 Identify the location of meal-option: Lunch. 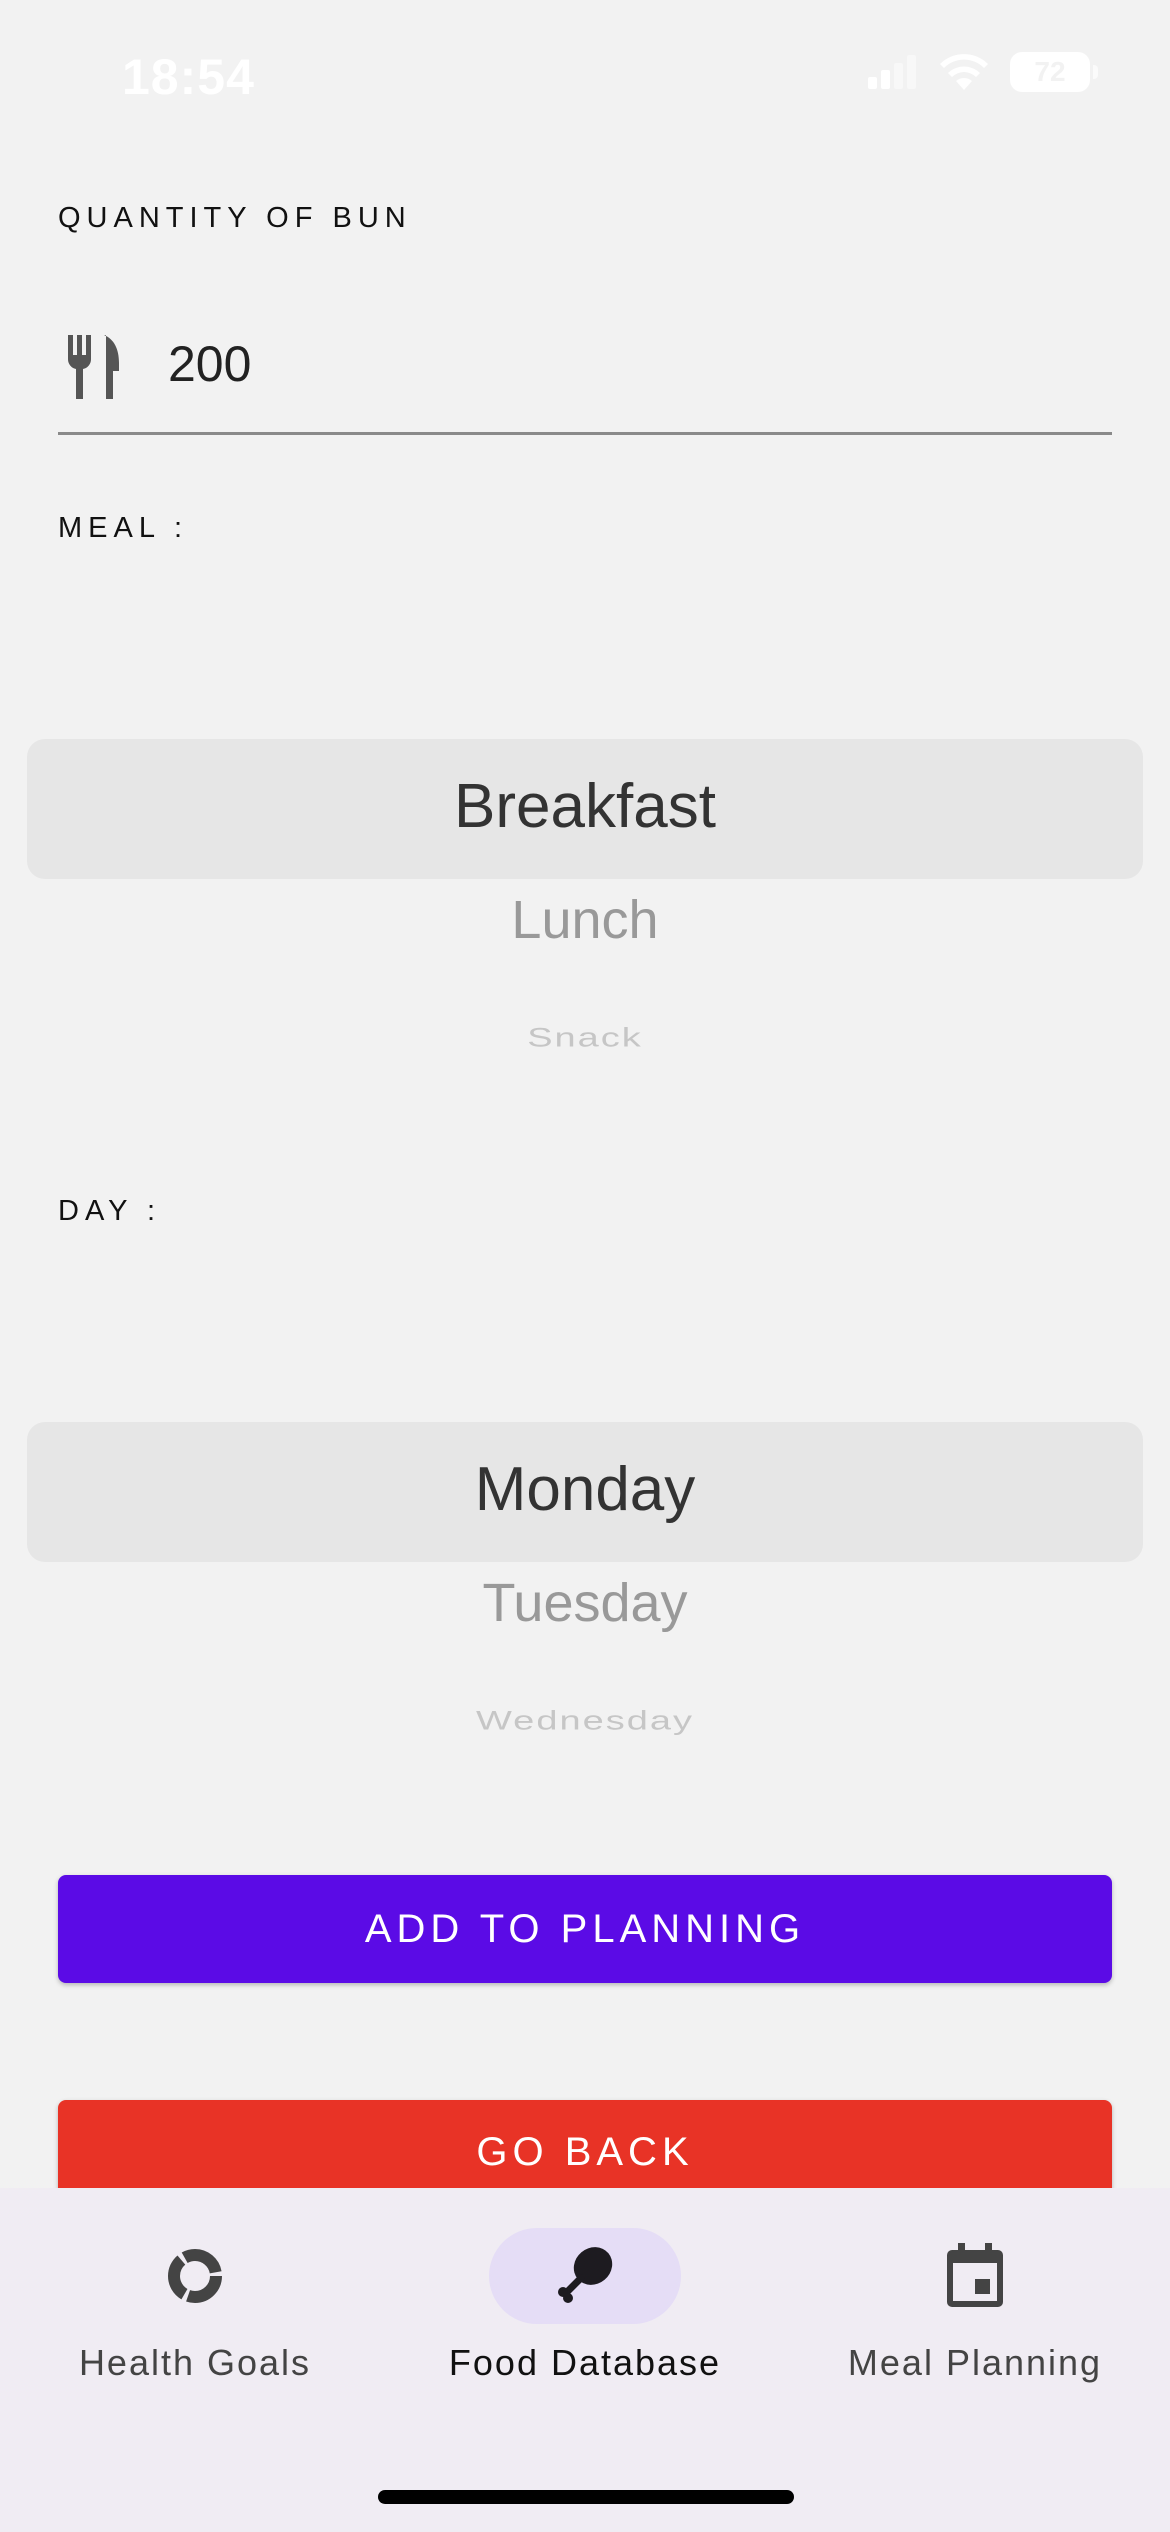
(585, 920).